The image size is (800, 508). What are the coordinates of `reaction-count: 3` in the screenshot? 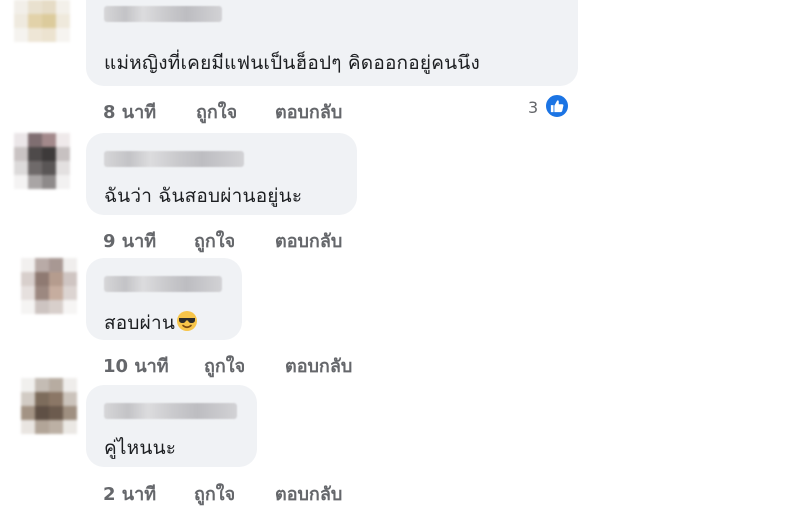 It's located at (533, 107).